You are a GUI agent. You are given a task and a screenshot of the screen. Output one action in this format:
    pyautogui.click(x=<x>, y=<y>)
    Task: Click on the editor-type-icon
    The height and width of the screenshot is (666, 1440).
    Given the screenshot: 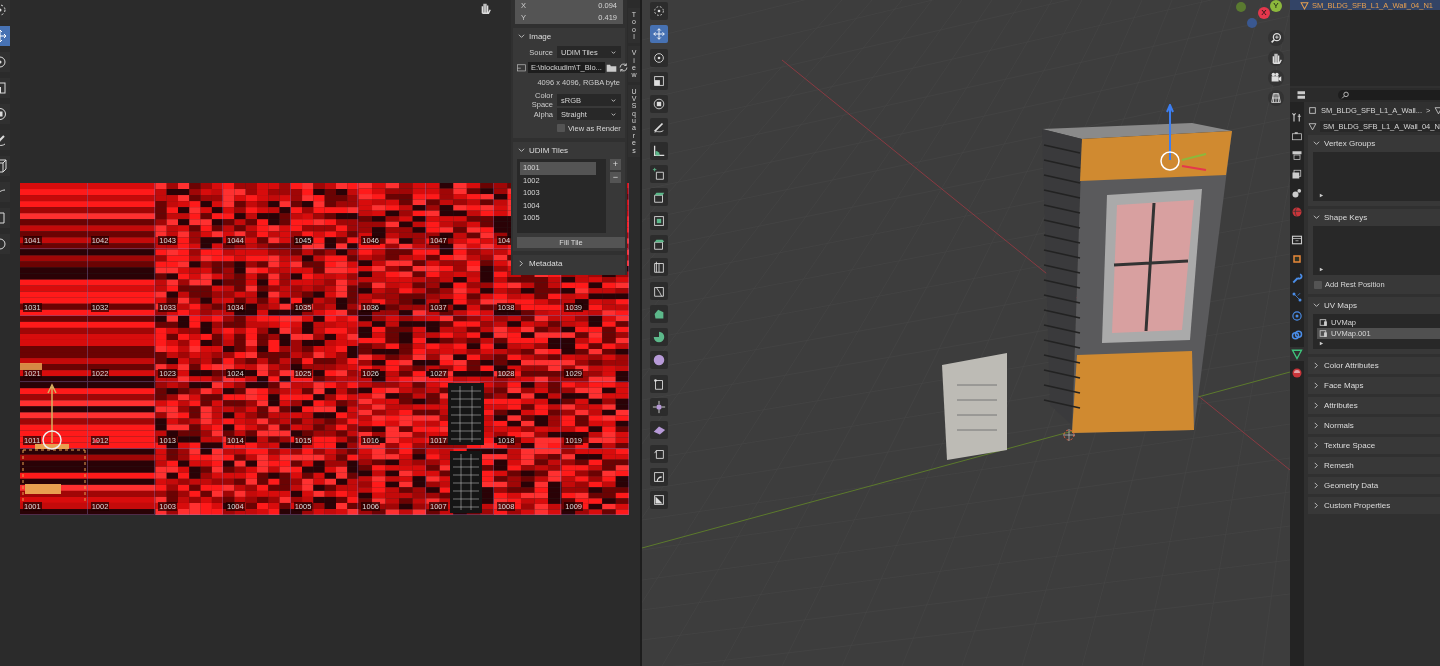 What is the action you would take?
    pyautogui.click(x=1302, y=95)
    